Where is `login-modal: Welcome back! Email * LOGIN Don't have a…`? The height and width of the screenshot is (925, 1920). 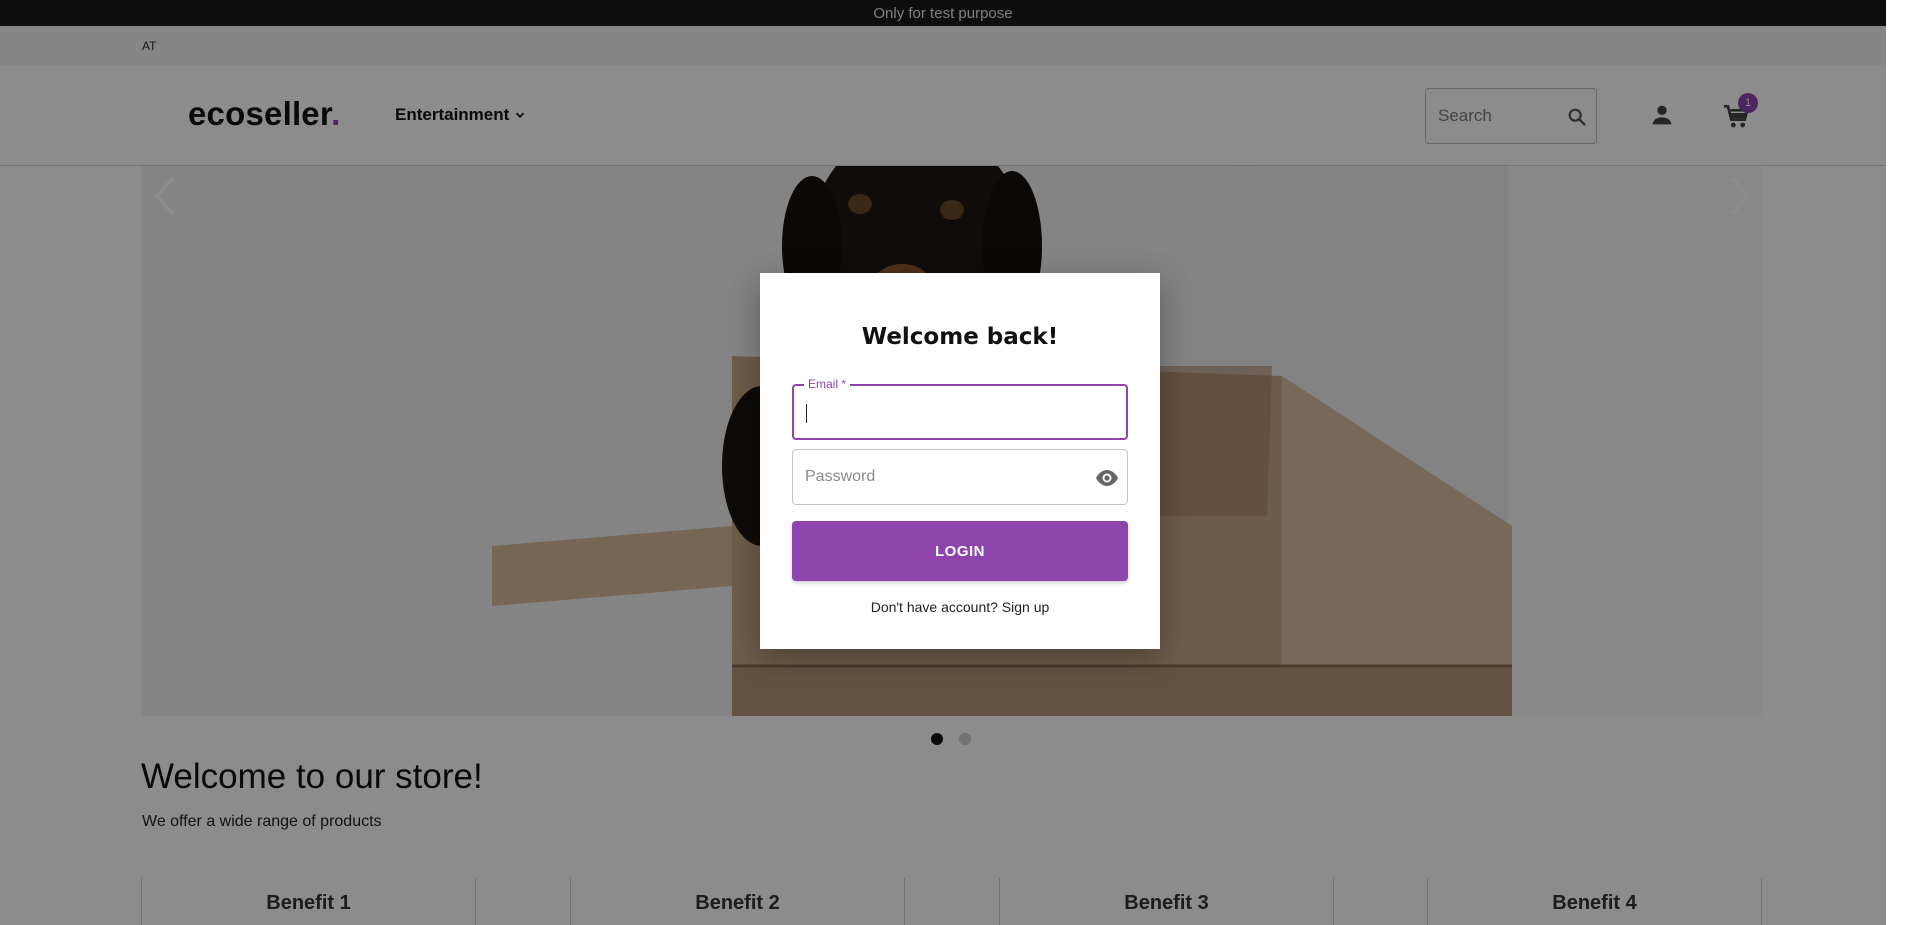
login-modal: Welcome back! Email * LOGIN Don't have a… is located at coordinates (960, 461).